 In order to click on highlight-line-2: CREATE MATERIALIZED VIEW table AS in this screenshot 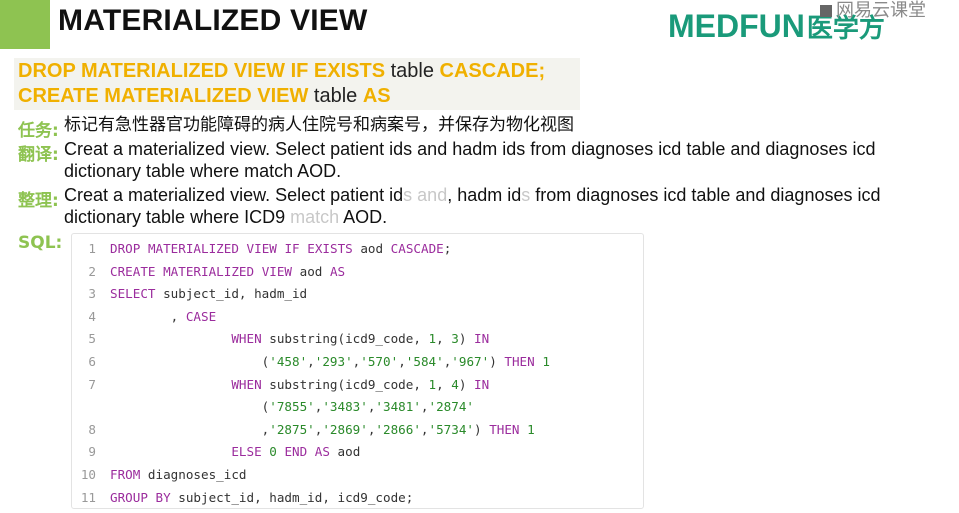, I will do `click(204, 96)`.